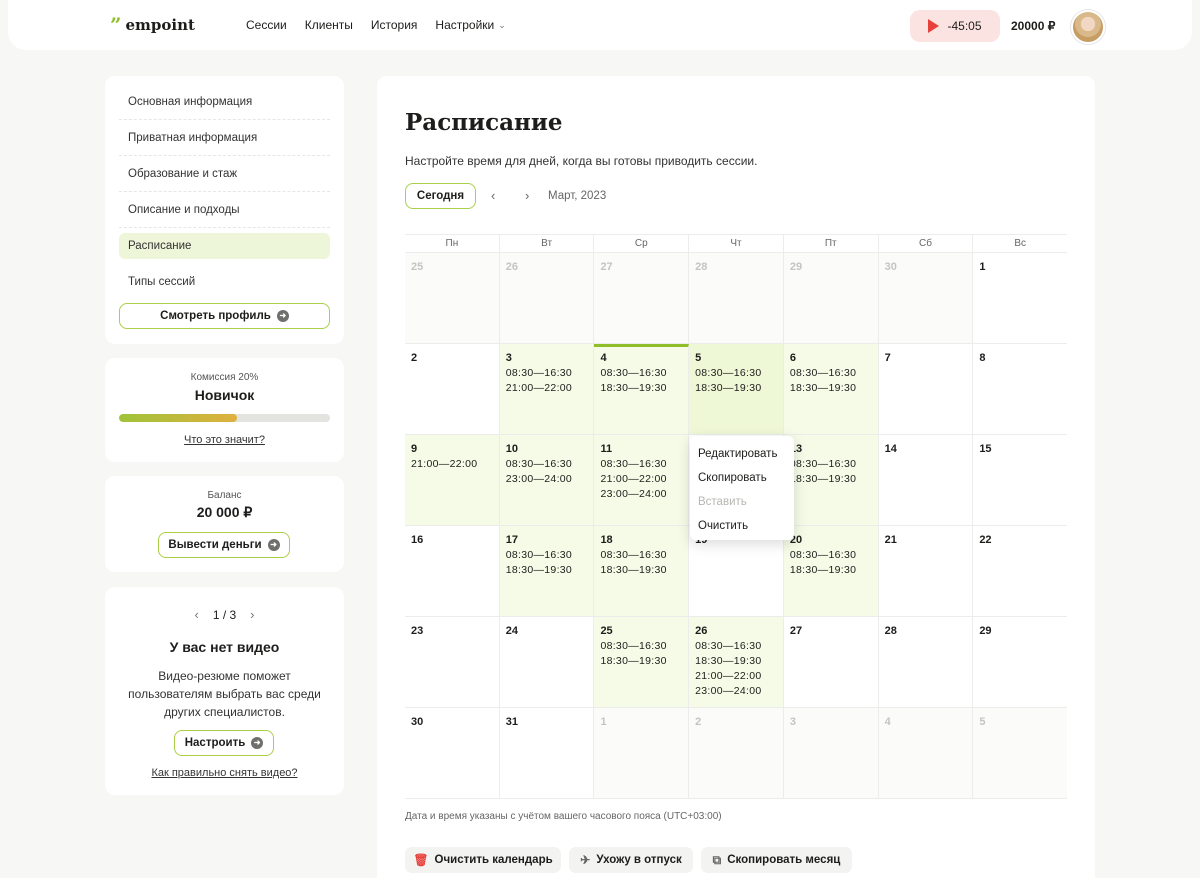  I want to click on calendar-day: 5 08:30—16:30 18:30—19:30, so click(736, 389).